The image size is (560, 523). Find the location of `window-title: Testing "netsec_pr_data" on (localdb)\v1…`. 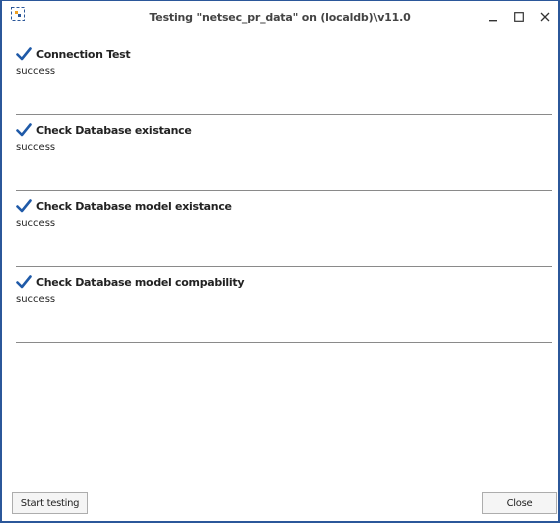

window-title: Testing "netsec_pr_data" on (localdb)\v1… is located at coordinates (280, 17).